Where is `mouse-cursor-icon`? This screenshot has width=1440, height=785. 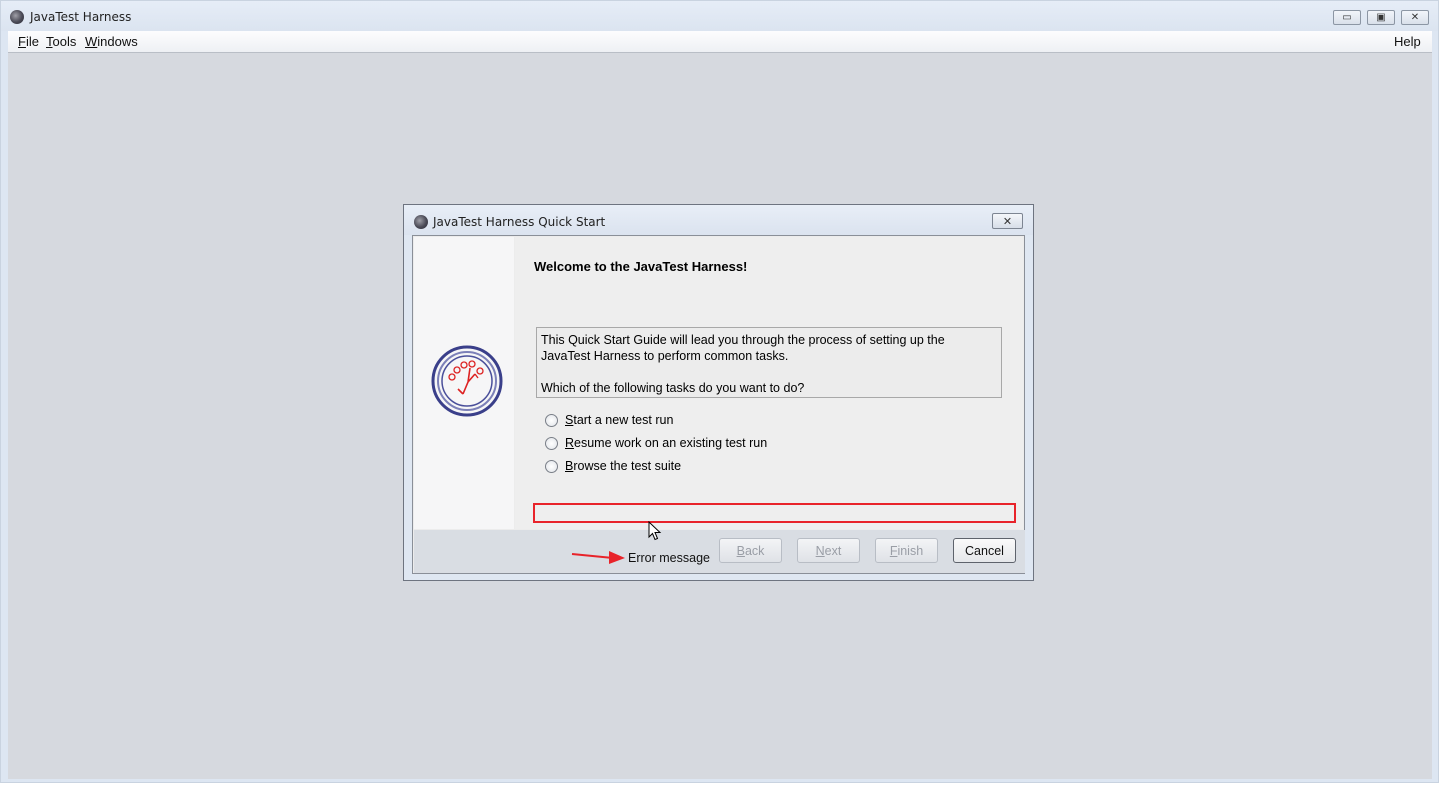 mouse-cursor-icon is located at coordinates (655, 531).